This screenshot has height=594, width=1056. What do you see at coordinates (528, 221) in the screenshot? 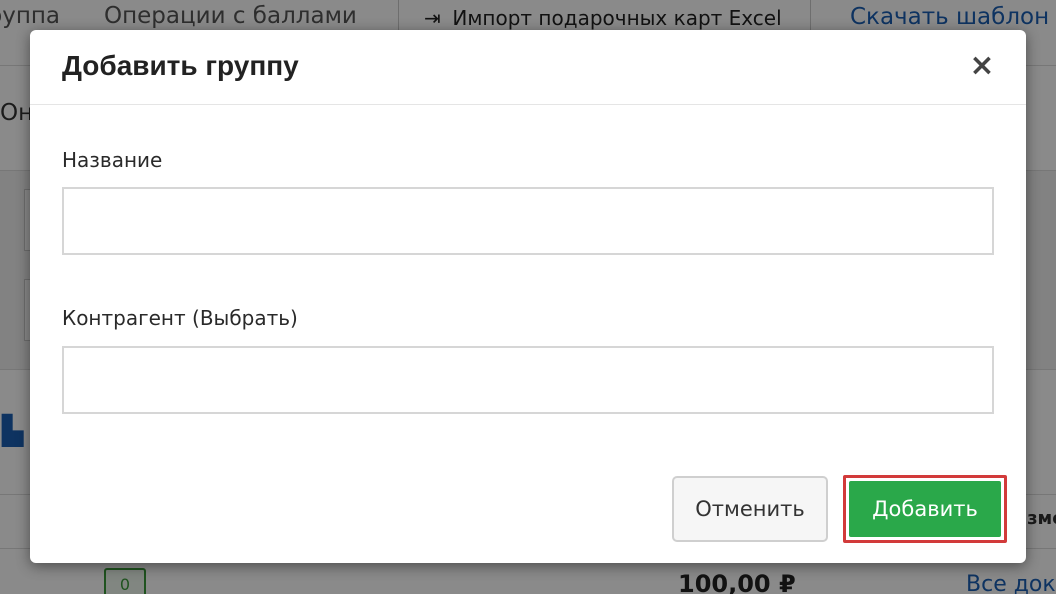
I see `name-input` at bounding box center [528, 221].